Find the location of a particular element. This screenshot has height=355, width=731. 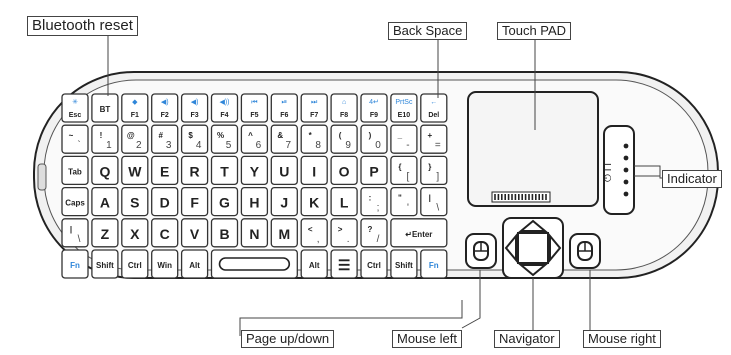

key-0-9: ⌂ F8 is located at coordinates (344, 108).